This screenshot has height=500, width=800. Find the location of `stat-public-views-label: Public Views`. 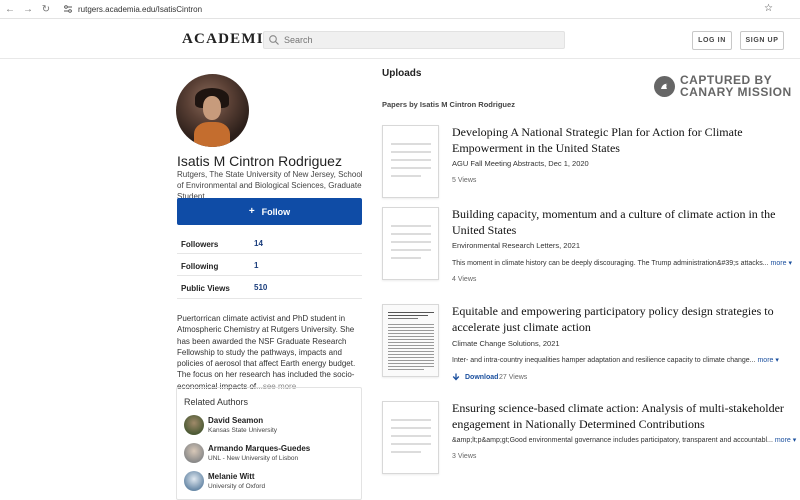

stat-public-views-label: Public Views is located at coordinates (205, 288).